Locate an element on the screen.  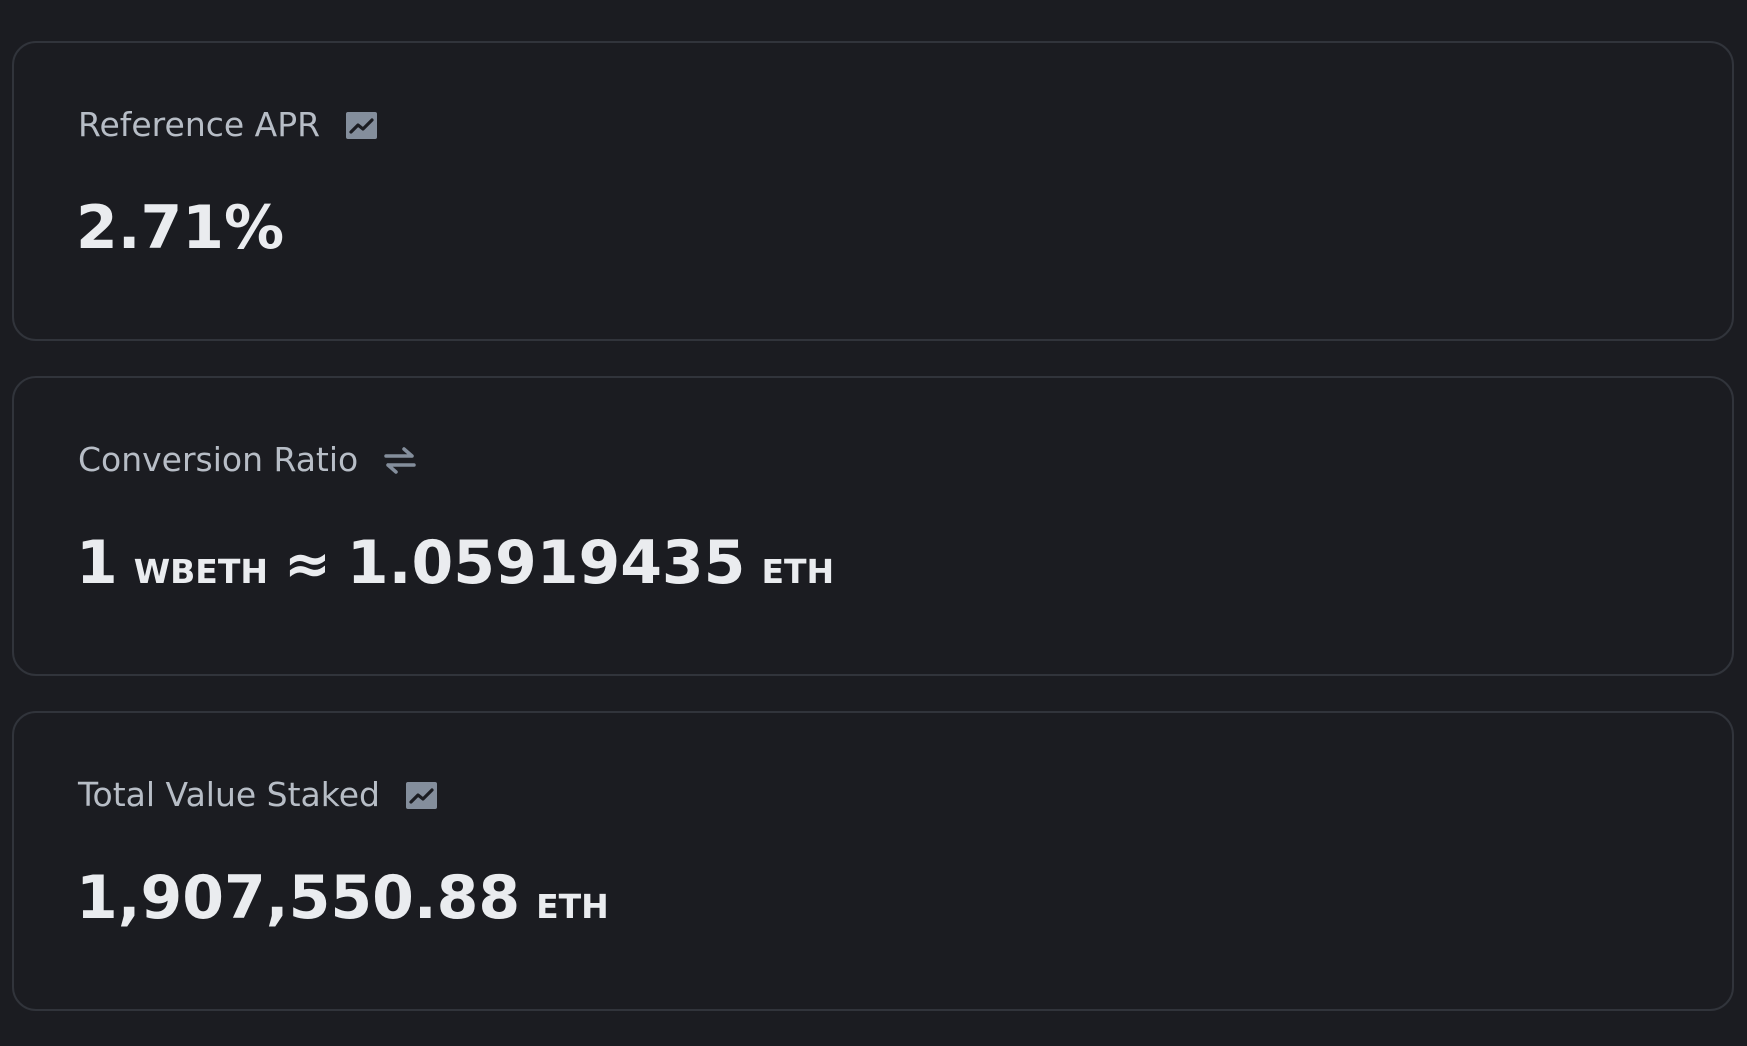
total-value-staked-unit: ETH is located at coordinates (572, 906).